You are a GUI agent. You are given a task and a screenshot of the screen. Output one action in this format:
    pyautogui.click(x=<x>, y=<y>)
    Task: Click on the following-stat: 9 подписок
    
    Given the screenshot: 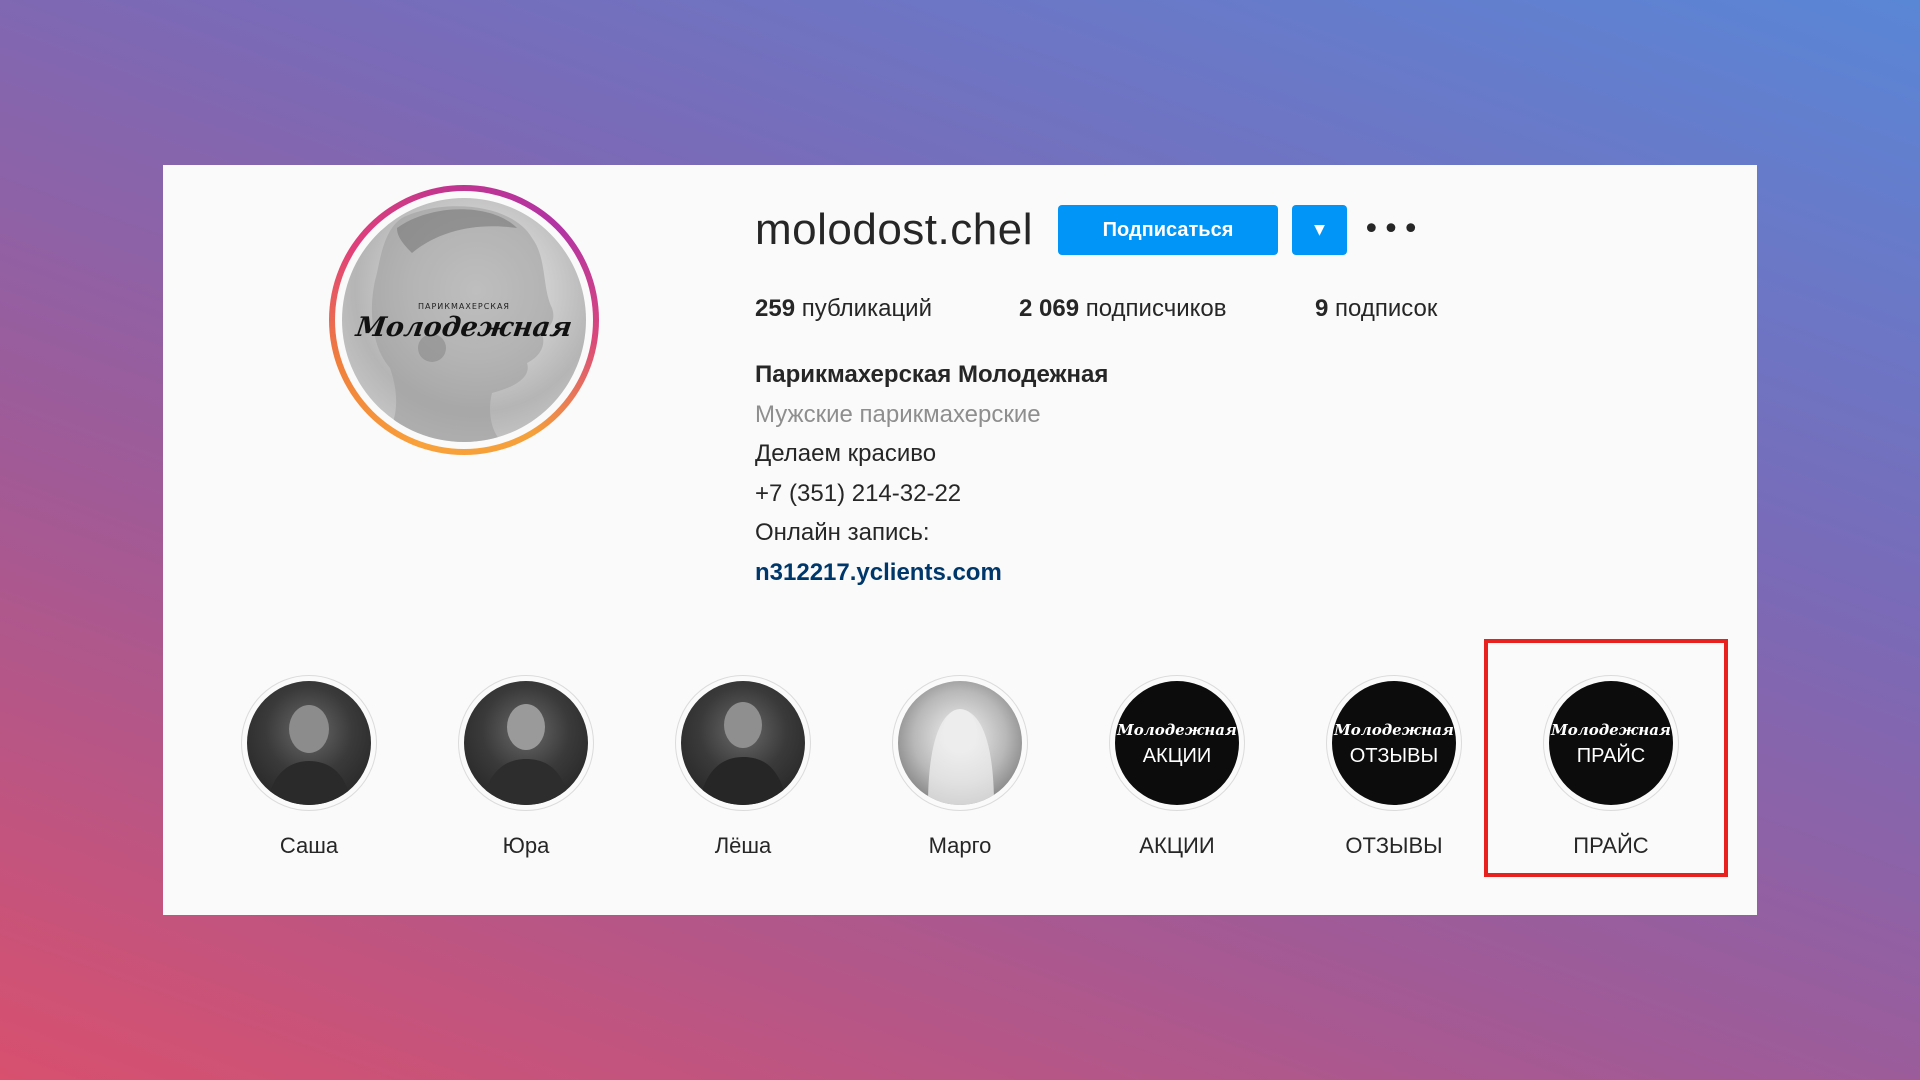 What is the action you would take?
    pyautogui.click(x=1376, y=309)
    